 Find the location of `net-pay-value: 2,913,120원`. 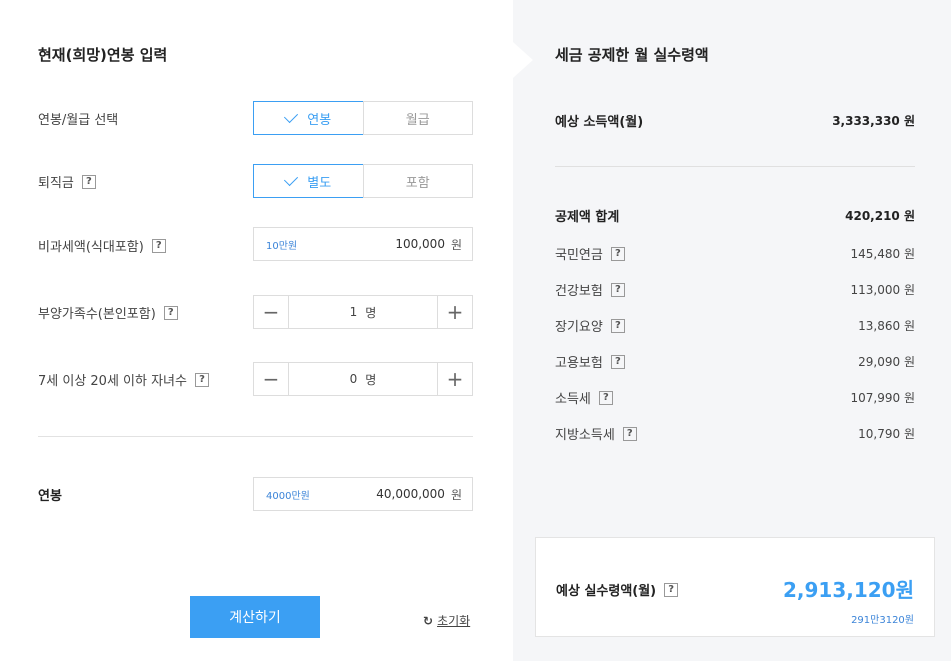

net-pay-value: 2,913,120원 is located at coordinates (848, 590).